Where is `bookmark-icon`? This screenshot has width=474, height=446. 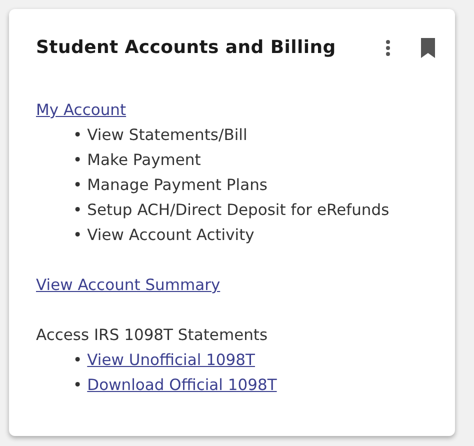 bookmark-icon is located at coordinates (428, 48).